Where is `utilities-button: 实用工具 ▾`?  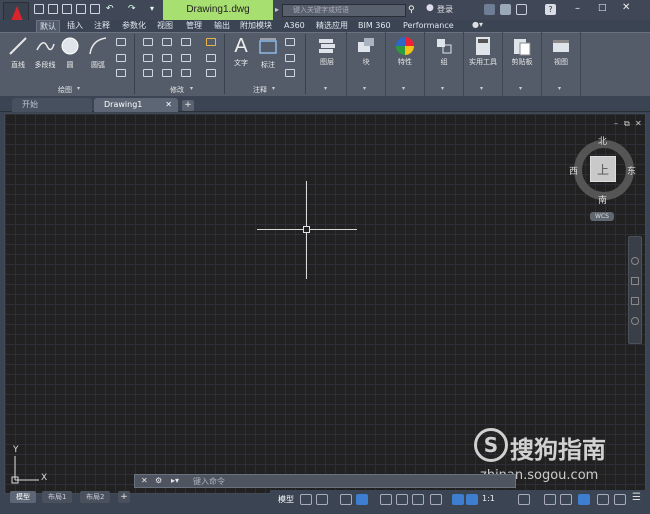 utilities-button: 实用工具 ▾ is located at coordinates (483, 64).